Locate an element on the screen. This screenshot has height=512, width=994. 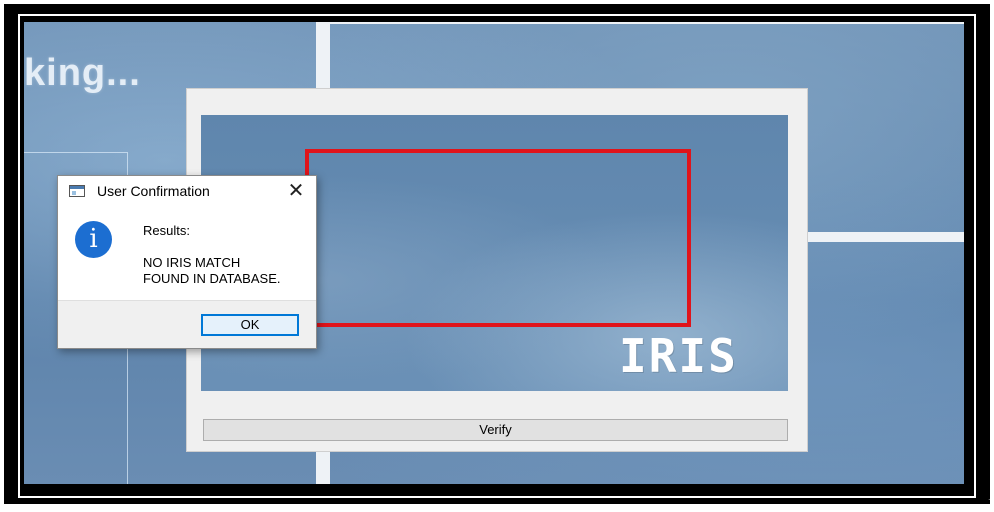
verify-button: Verify is located at coordinates (495, 430).